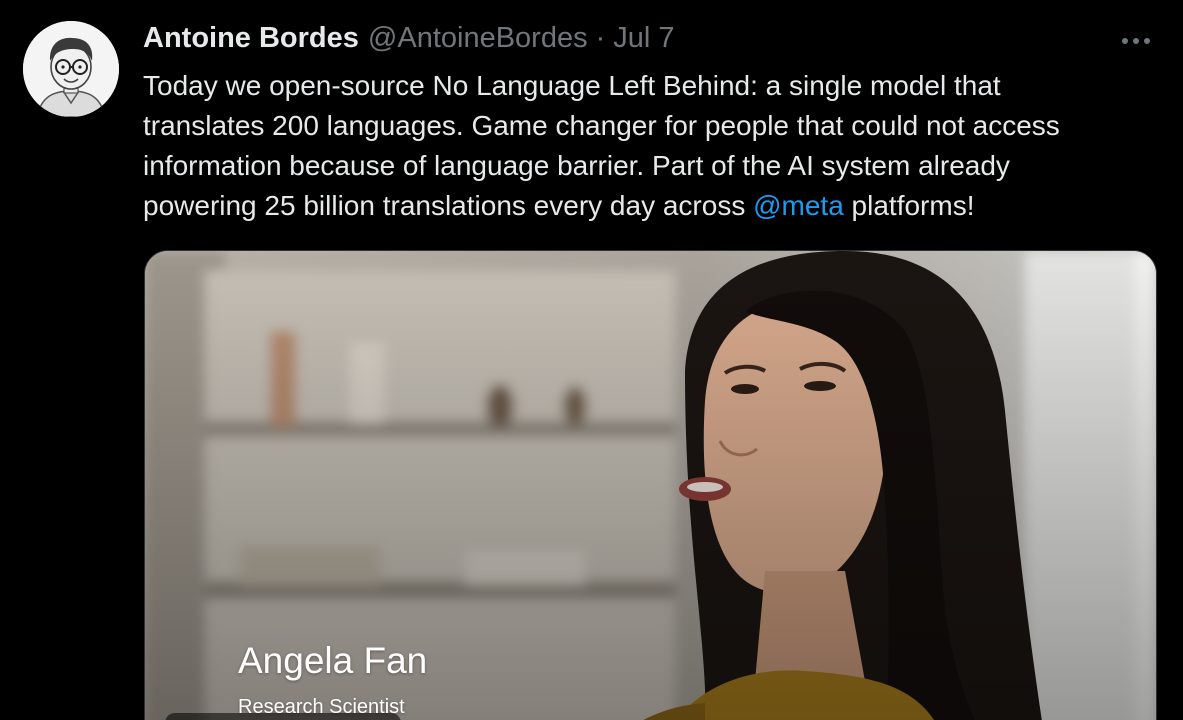 The height and width of the screenshot is (720, 1183). I want to click on avatar, so click(71, 69).